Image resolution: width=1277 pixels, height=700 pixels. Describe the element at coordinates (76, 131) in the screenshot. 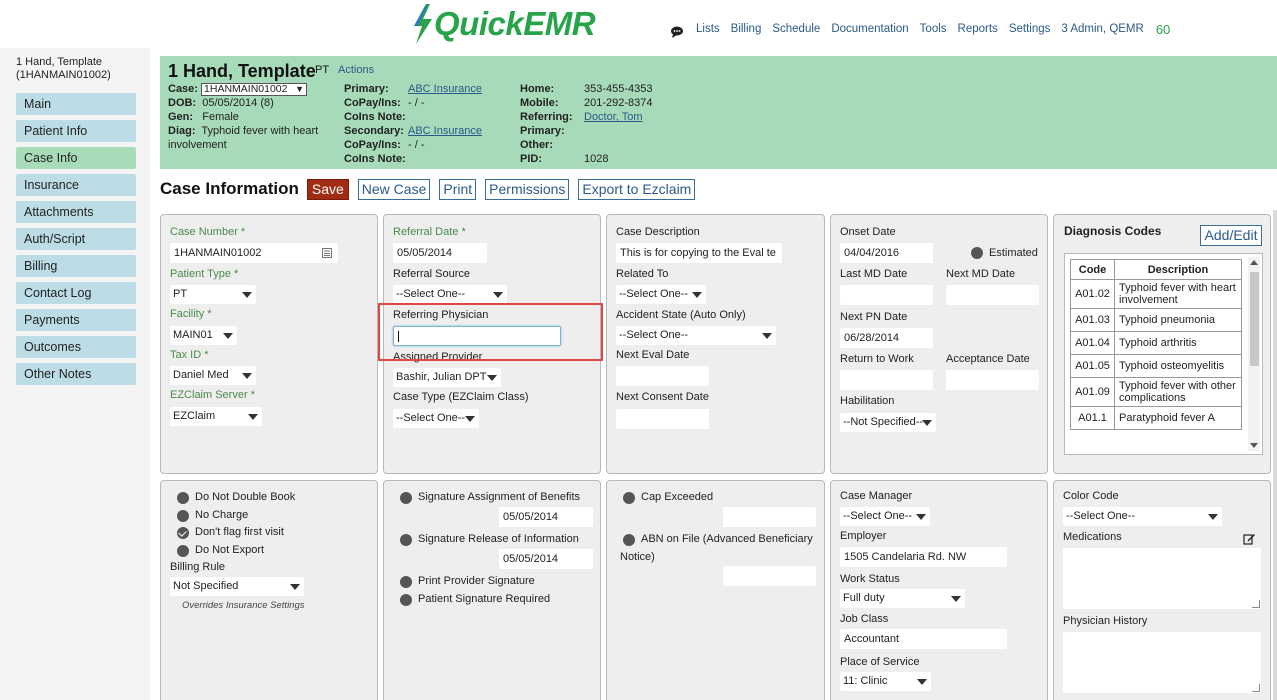

I see `sidebar-item-patient-info: Patient Info` at that location.